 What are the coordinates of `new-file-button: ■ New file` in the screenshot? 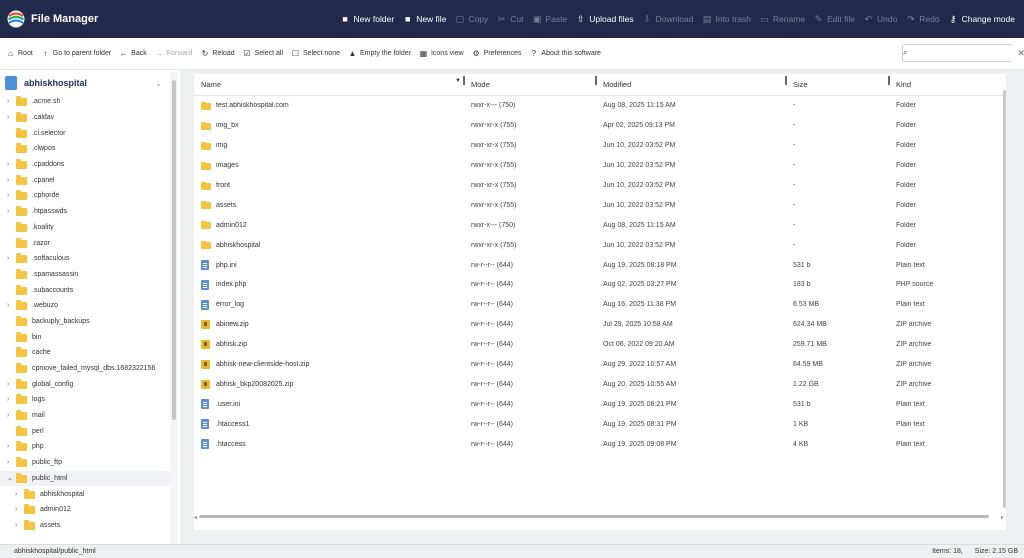 It's located at (424, 19).